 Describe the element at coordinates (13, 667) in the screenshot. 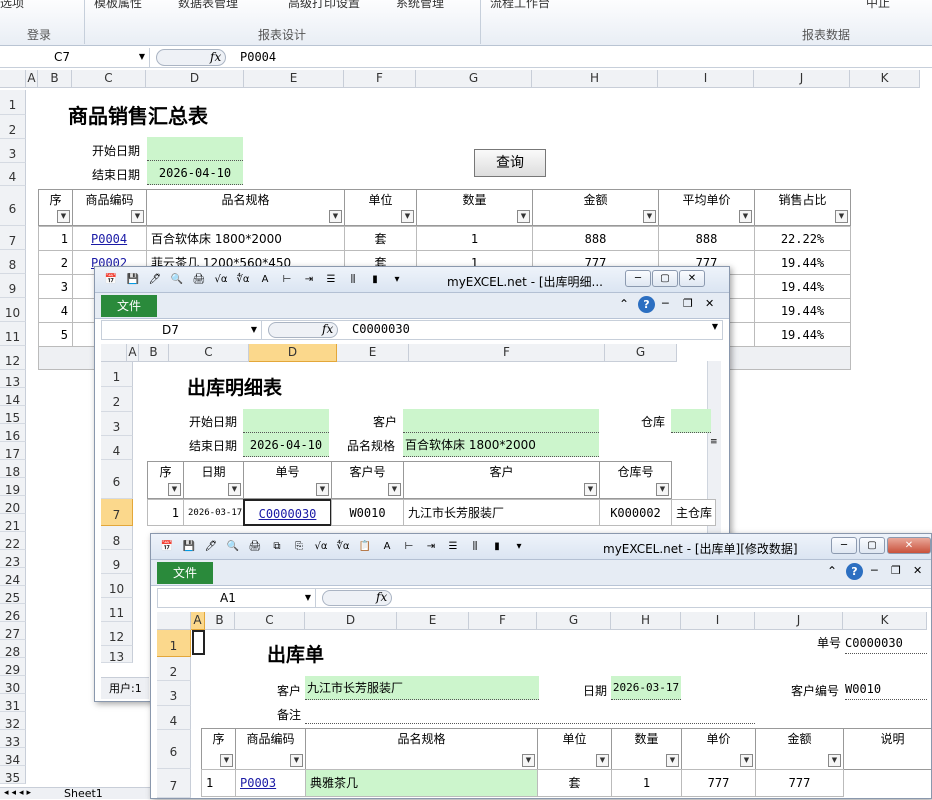

I see `row-header: 29` at that location.